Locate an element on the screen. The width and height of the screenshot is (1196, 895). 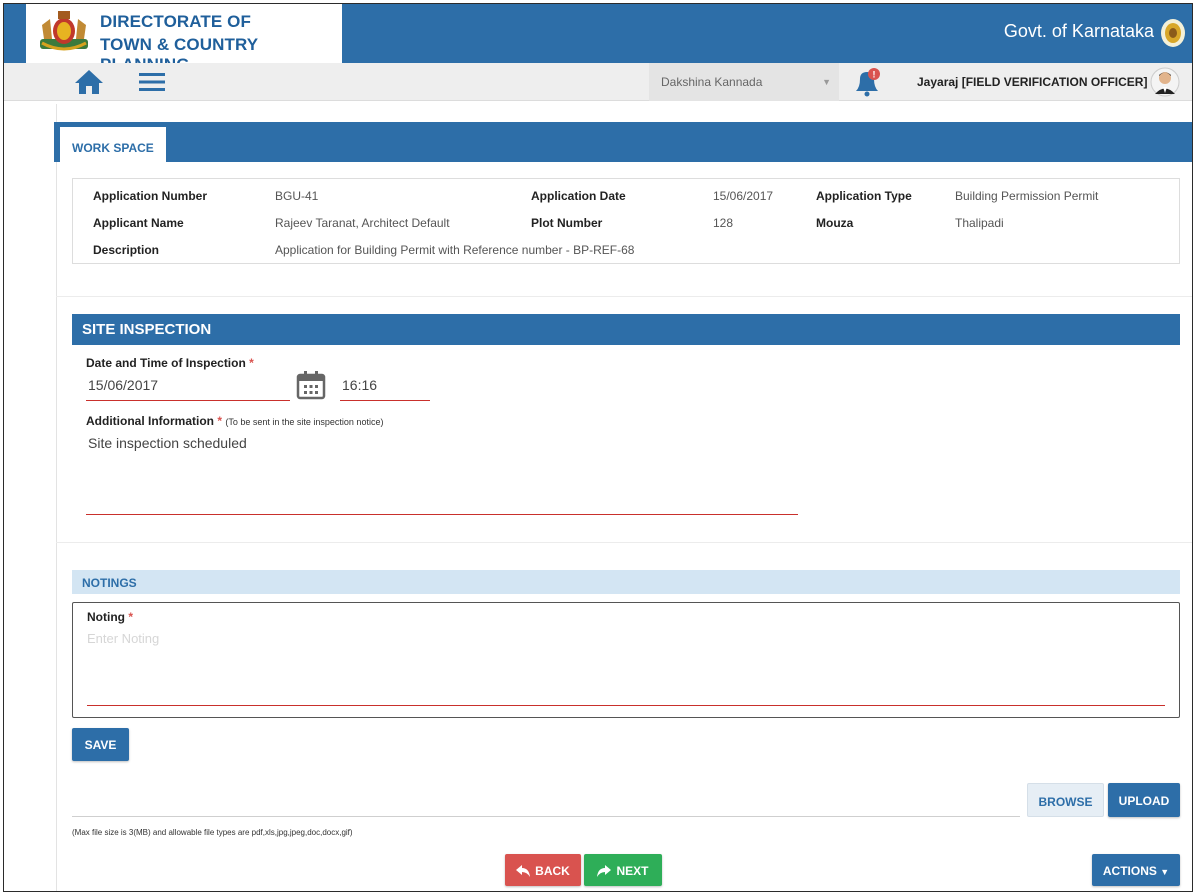
district-select: Dakshina Kannada ▼ is located at coordinates (744, 82).